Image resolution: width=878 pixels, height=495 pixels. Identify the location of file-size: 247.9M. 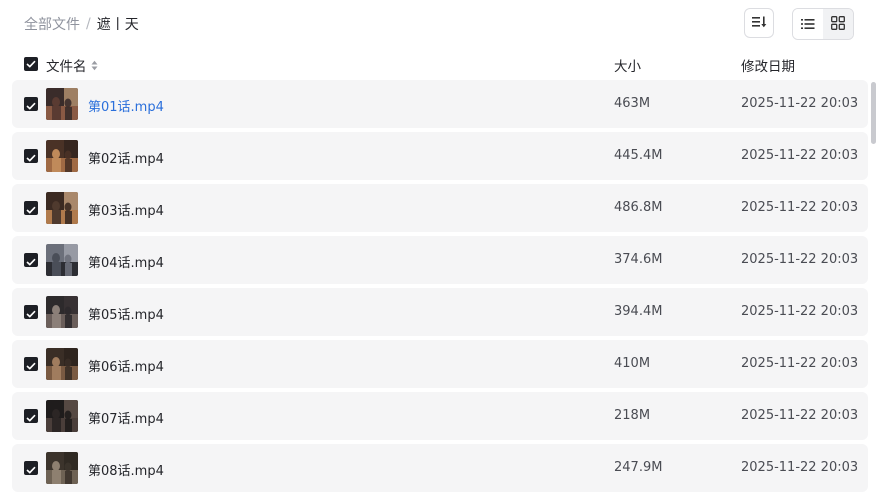
(638, 467).